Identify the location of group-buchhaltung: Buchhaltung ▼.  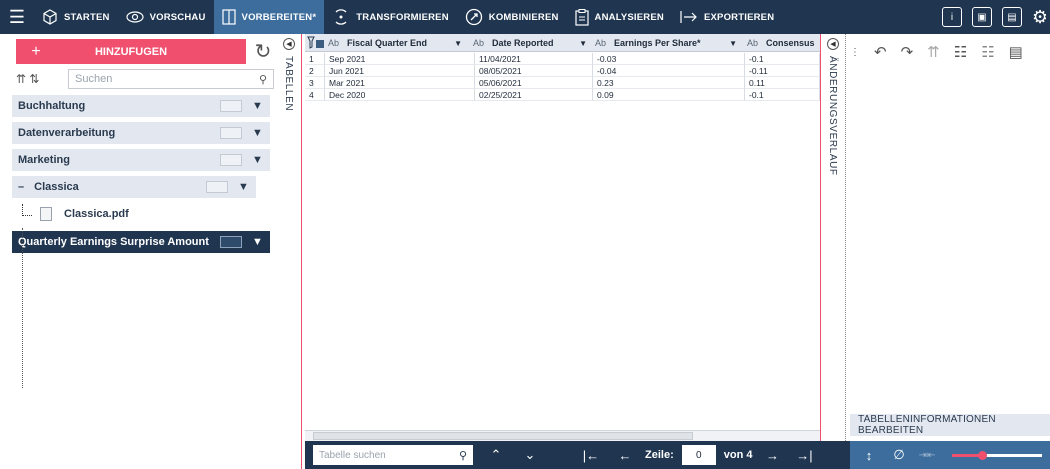
(141, 106).